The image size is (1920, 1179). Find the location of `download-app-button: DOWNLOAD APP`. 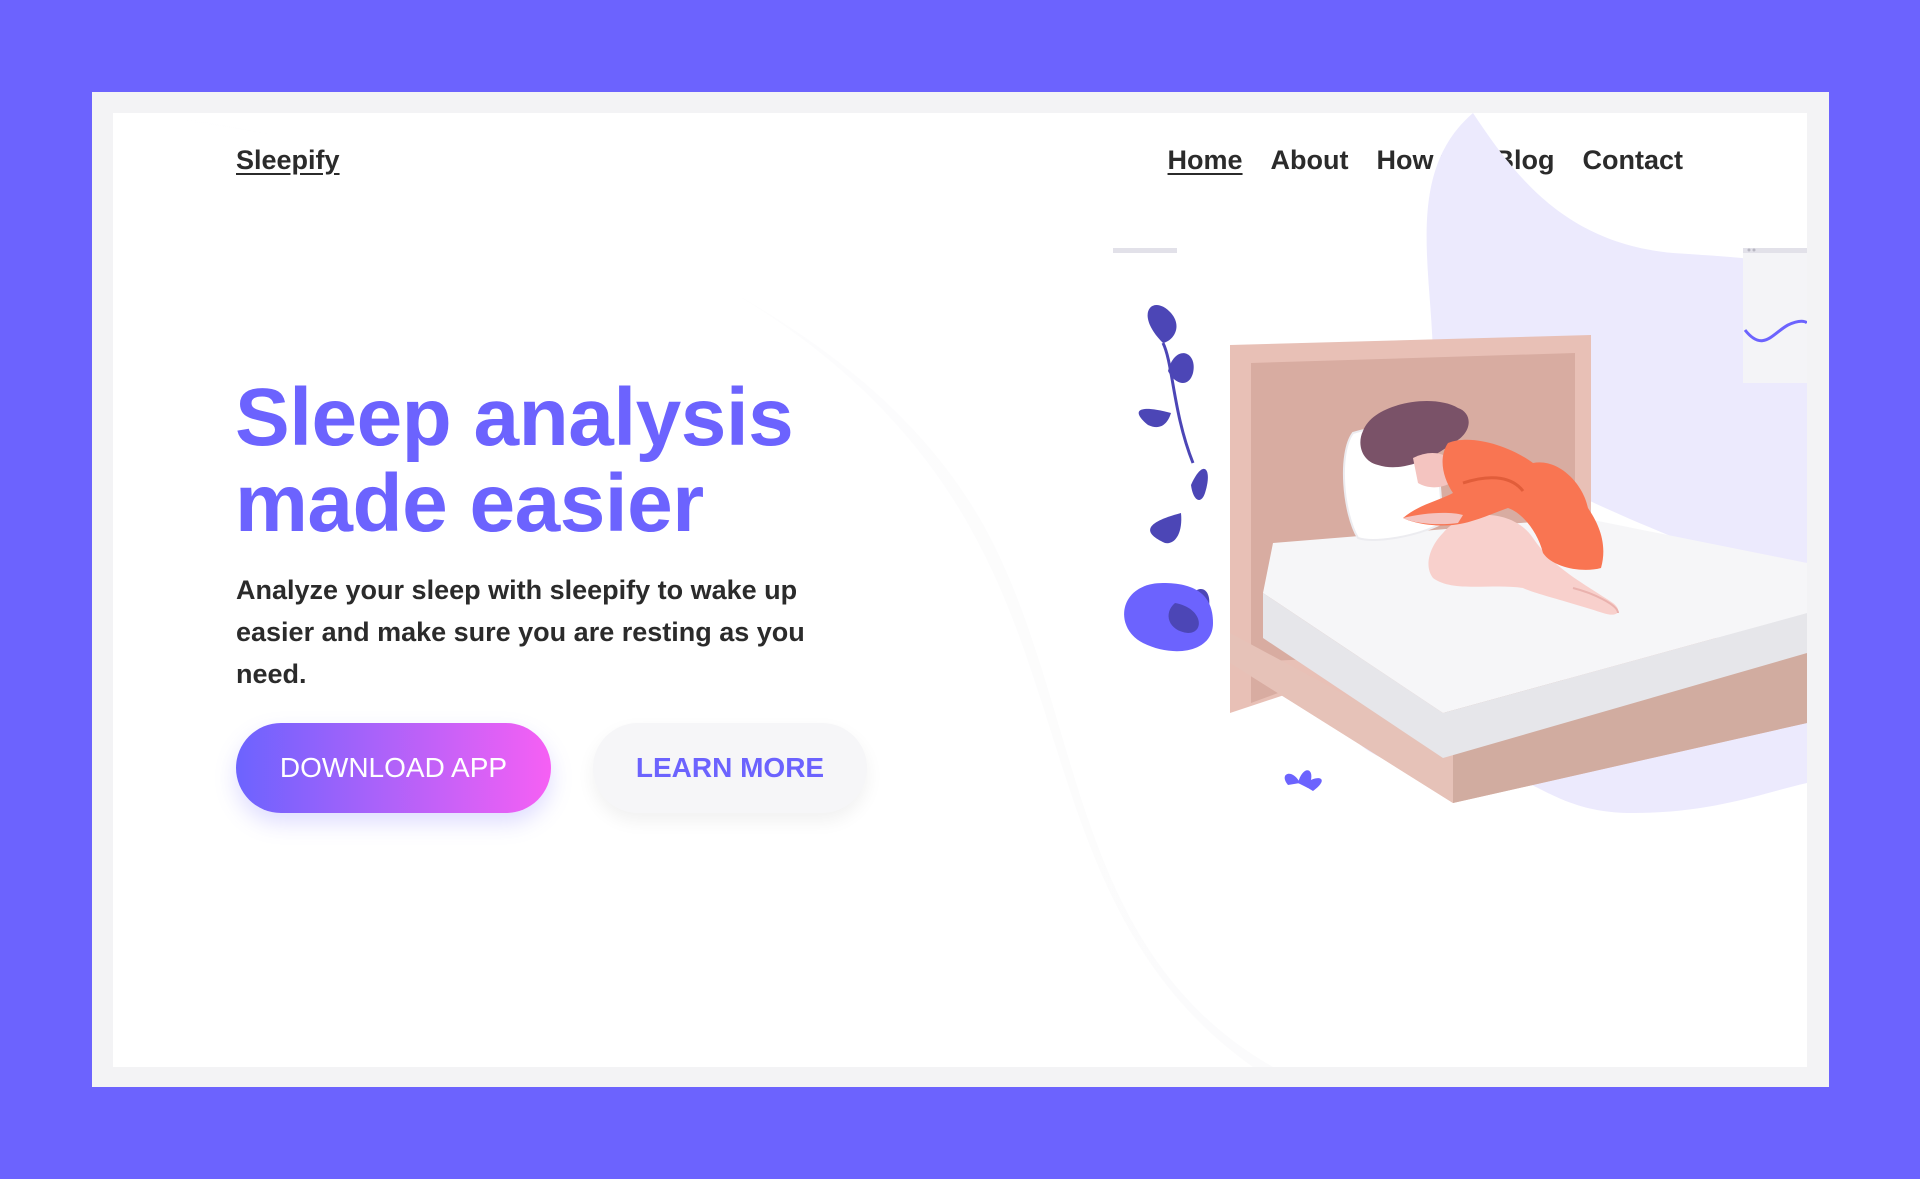

download-app-button: DOWNLOAD APP is located at coordinates (393, 768).